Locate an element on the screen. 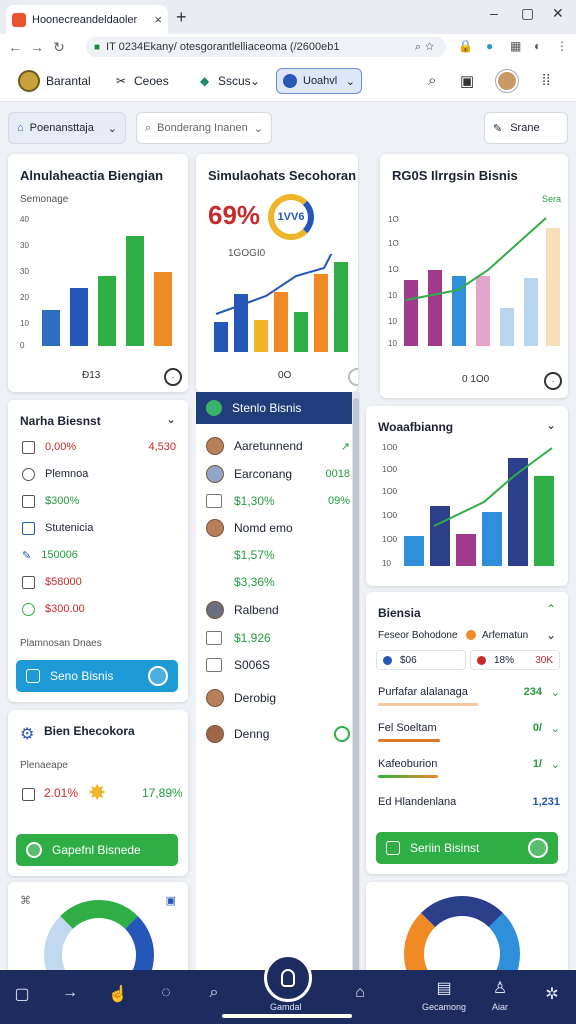 This screenshot has height=1024, width=576. right-filter-button: ✎ Srane is located at coordinates (526, 128).